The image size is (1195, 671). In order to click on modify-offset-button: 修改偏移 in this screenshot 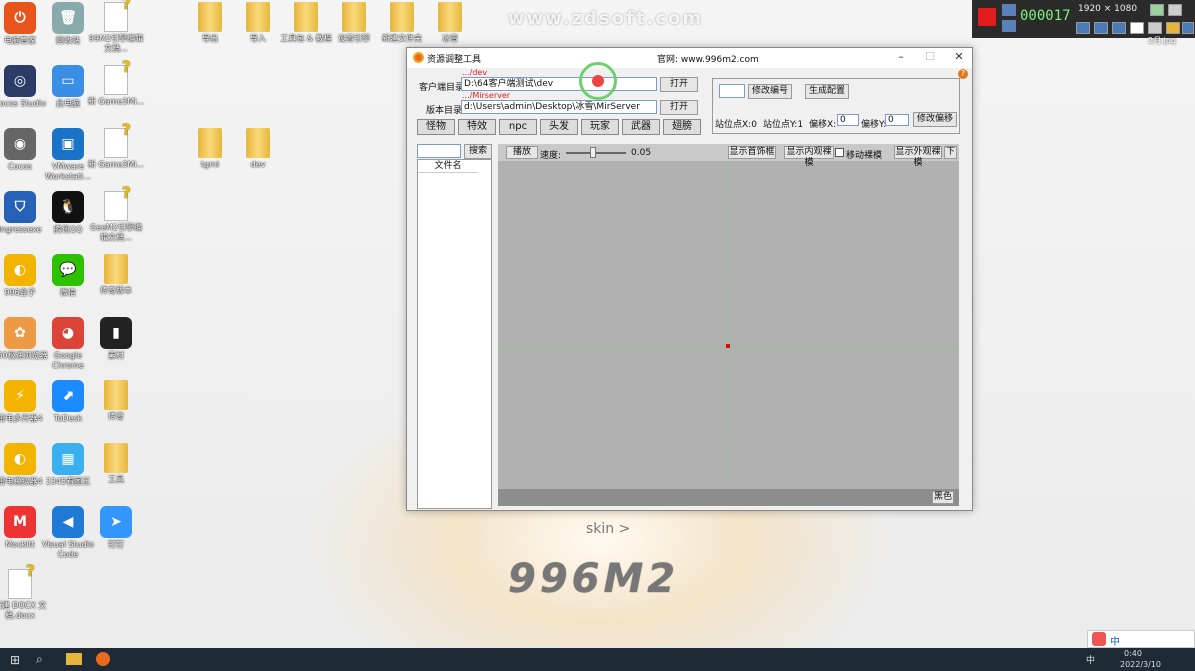, I will do `click(935, 119)`.